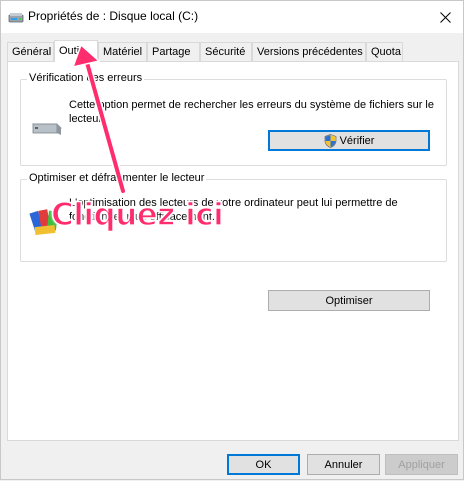 The height and width of the screenshot is (481, 464). I want to click on title-bar: Propriétés de : Disque local (C:), so click(232, 17).